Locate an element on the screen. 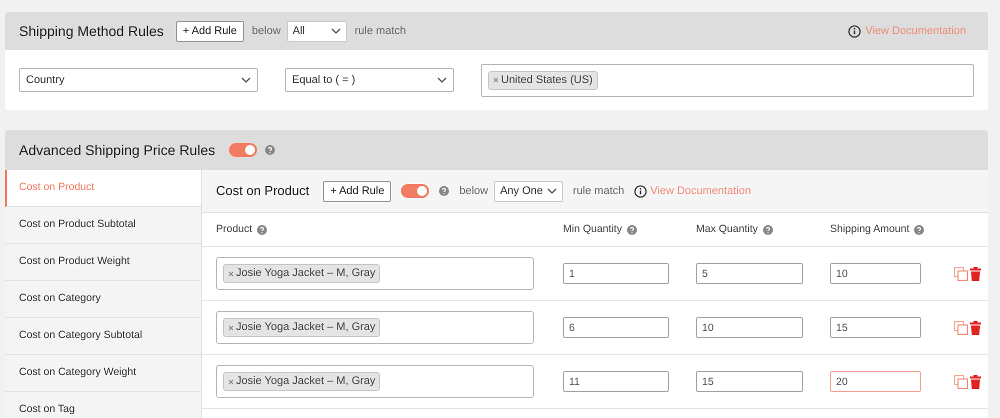  match-select: All is located at coordinates (316, 31).